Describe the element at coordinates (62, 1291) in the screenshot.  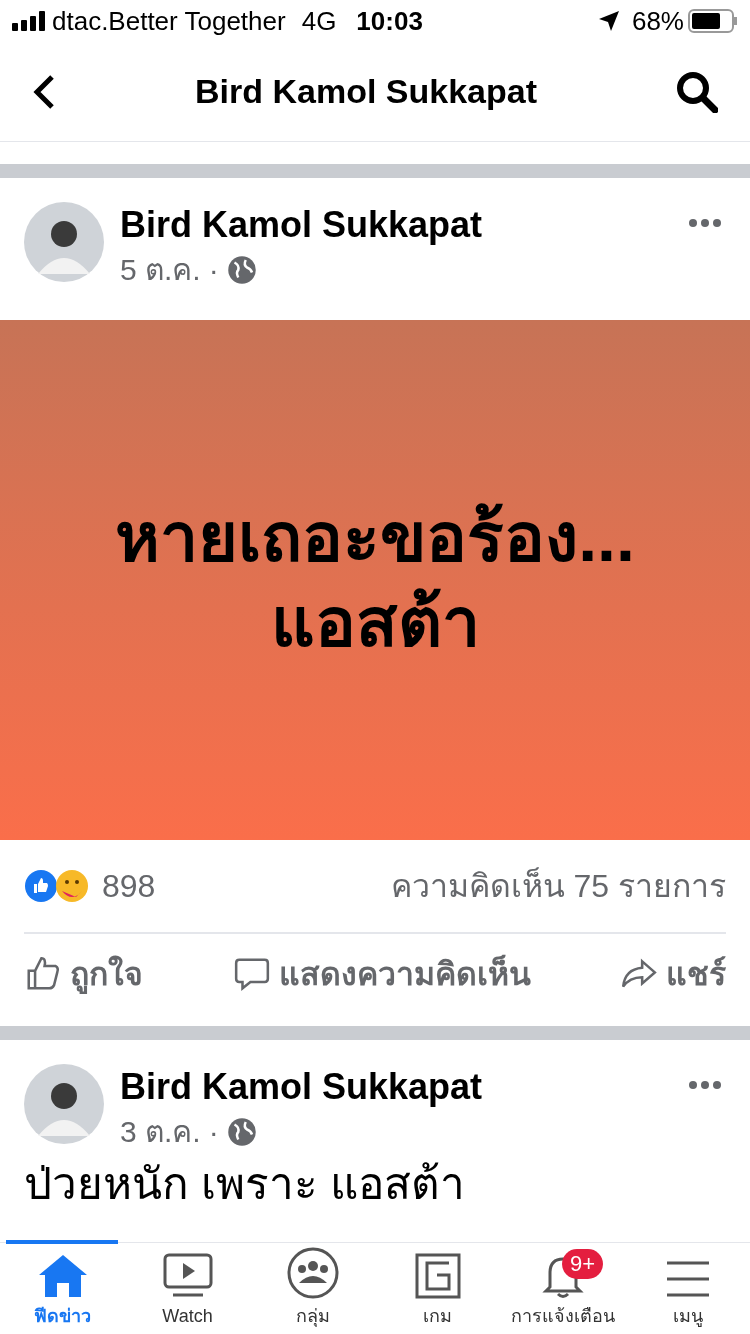
I see `tab-bar-item: ฟีดข่าว` at that location.